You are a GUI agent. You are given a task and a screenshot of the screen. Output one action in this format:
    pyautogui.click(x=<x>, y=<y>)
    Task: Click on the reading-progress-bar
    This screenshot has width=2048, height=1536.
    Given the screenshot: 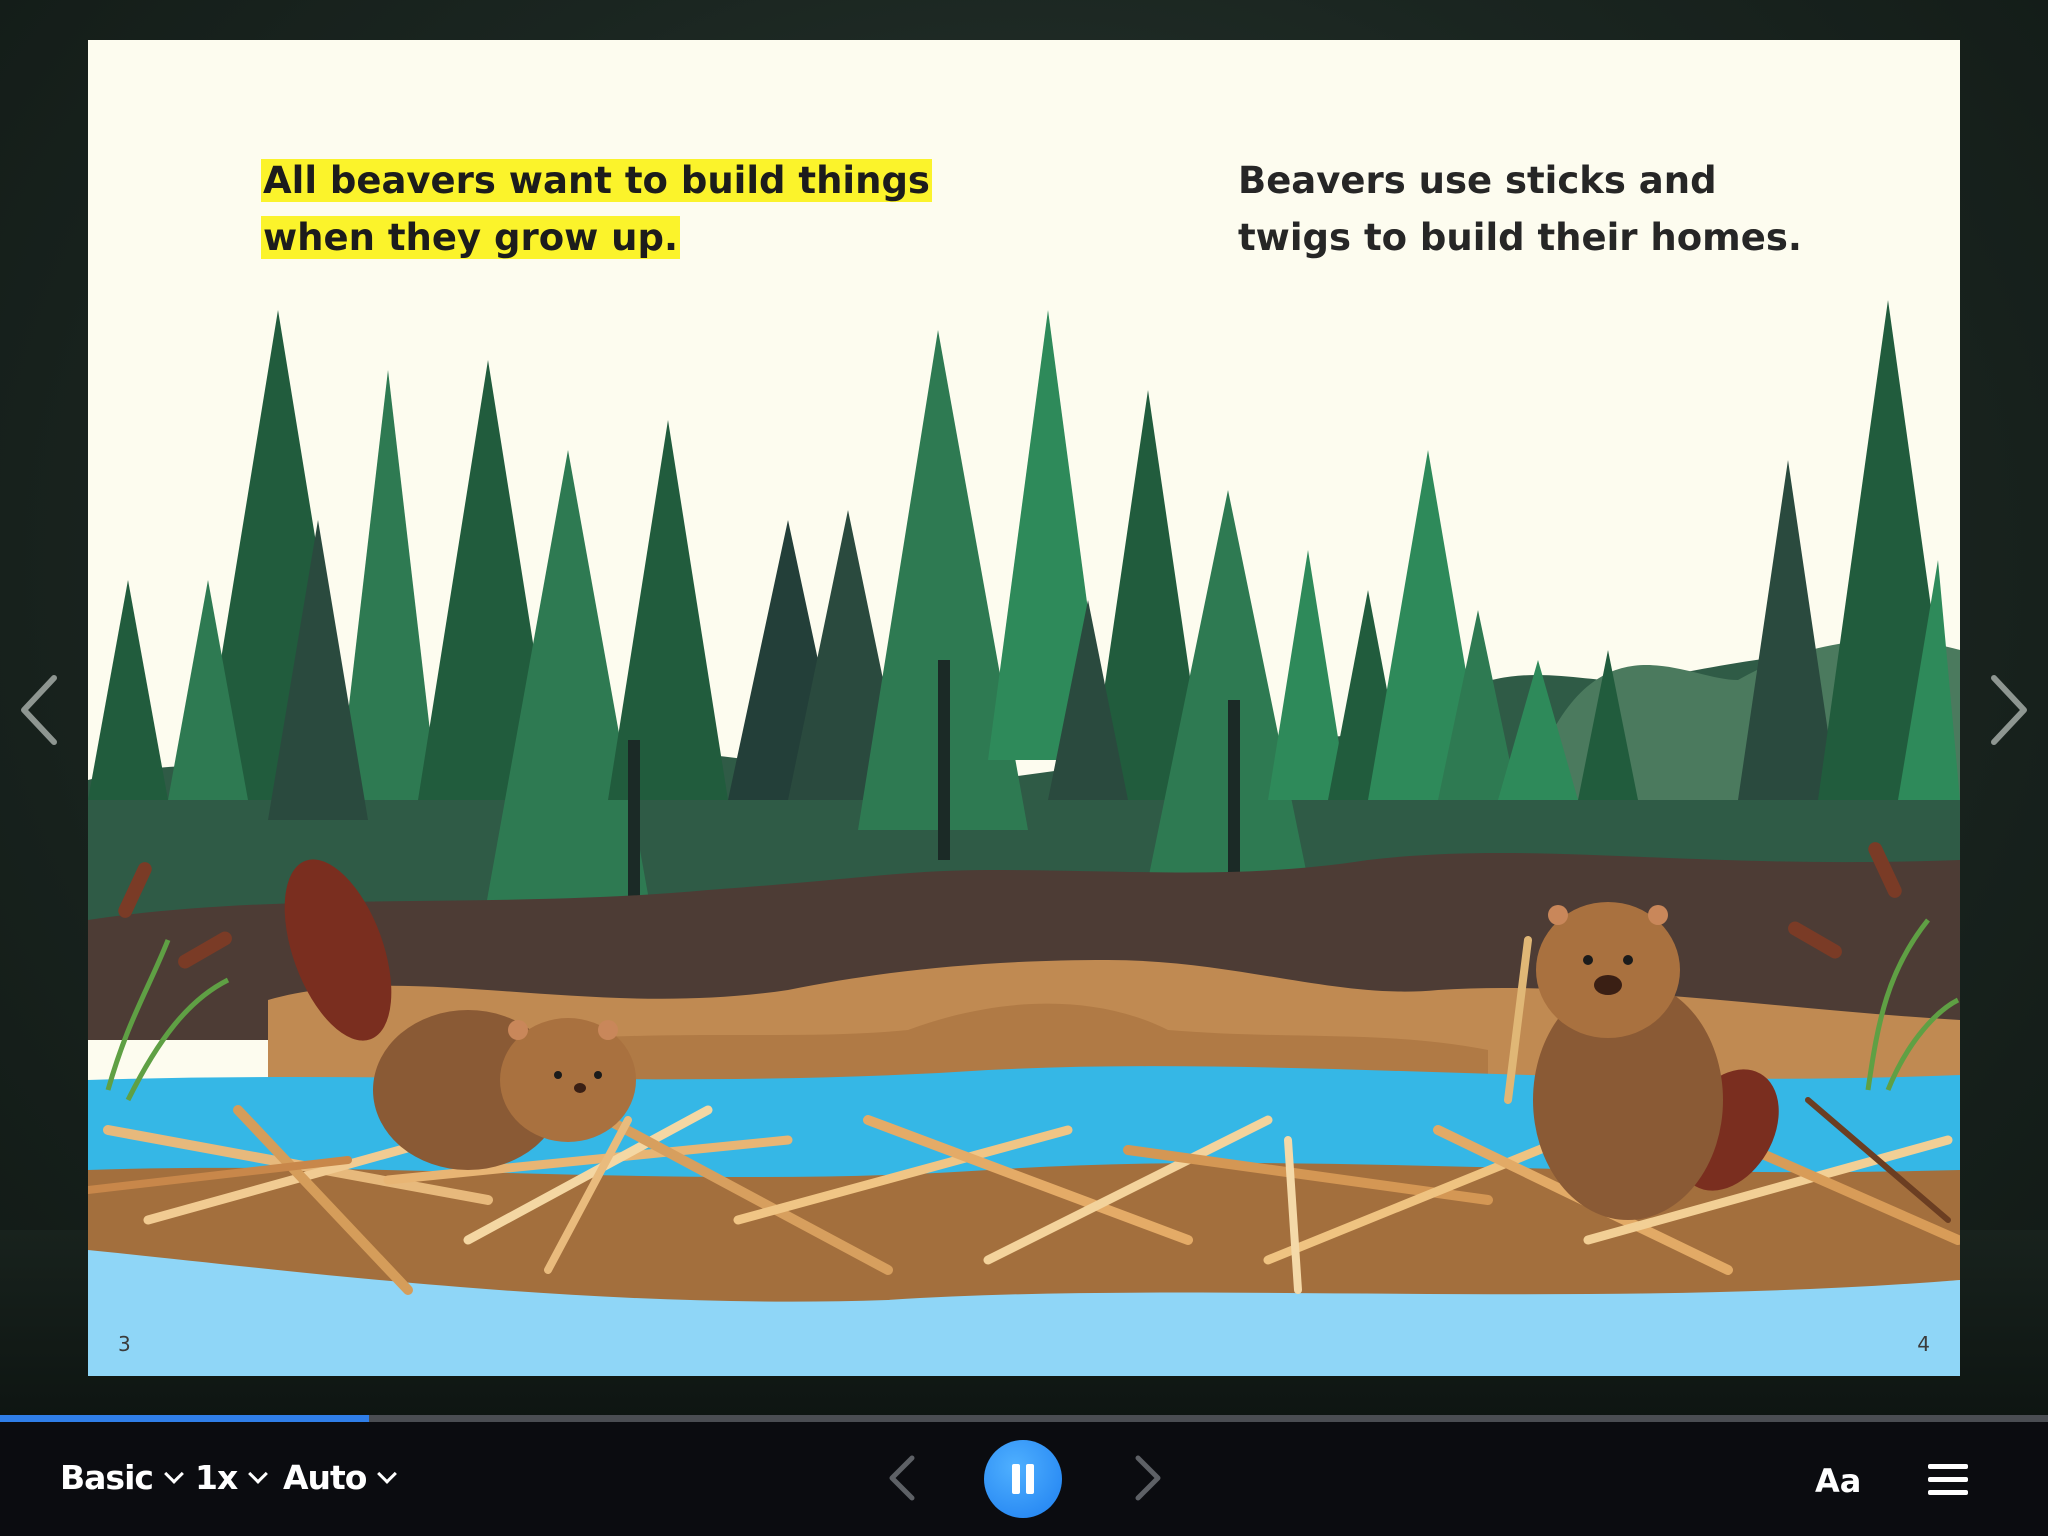 What is the action you would take?
    pyautogui.click(x=1024, y=1418)
    